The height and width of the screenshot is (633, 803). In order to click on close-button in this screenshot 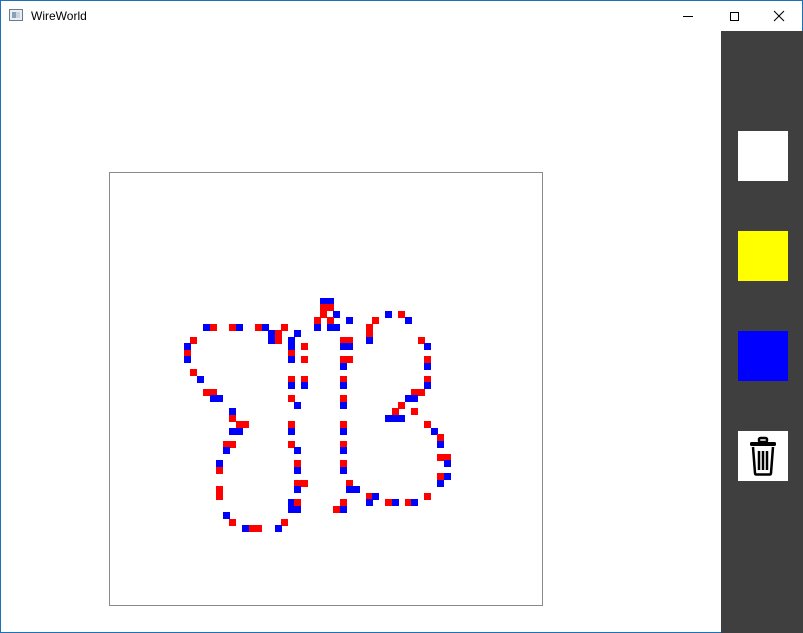, I will do `click(779, 16)`.